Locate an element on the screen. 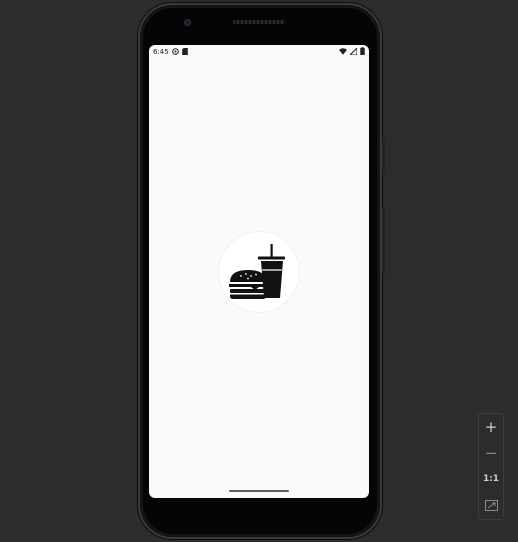  zoom-out-button: − is located at coordinates (491, 453).